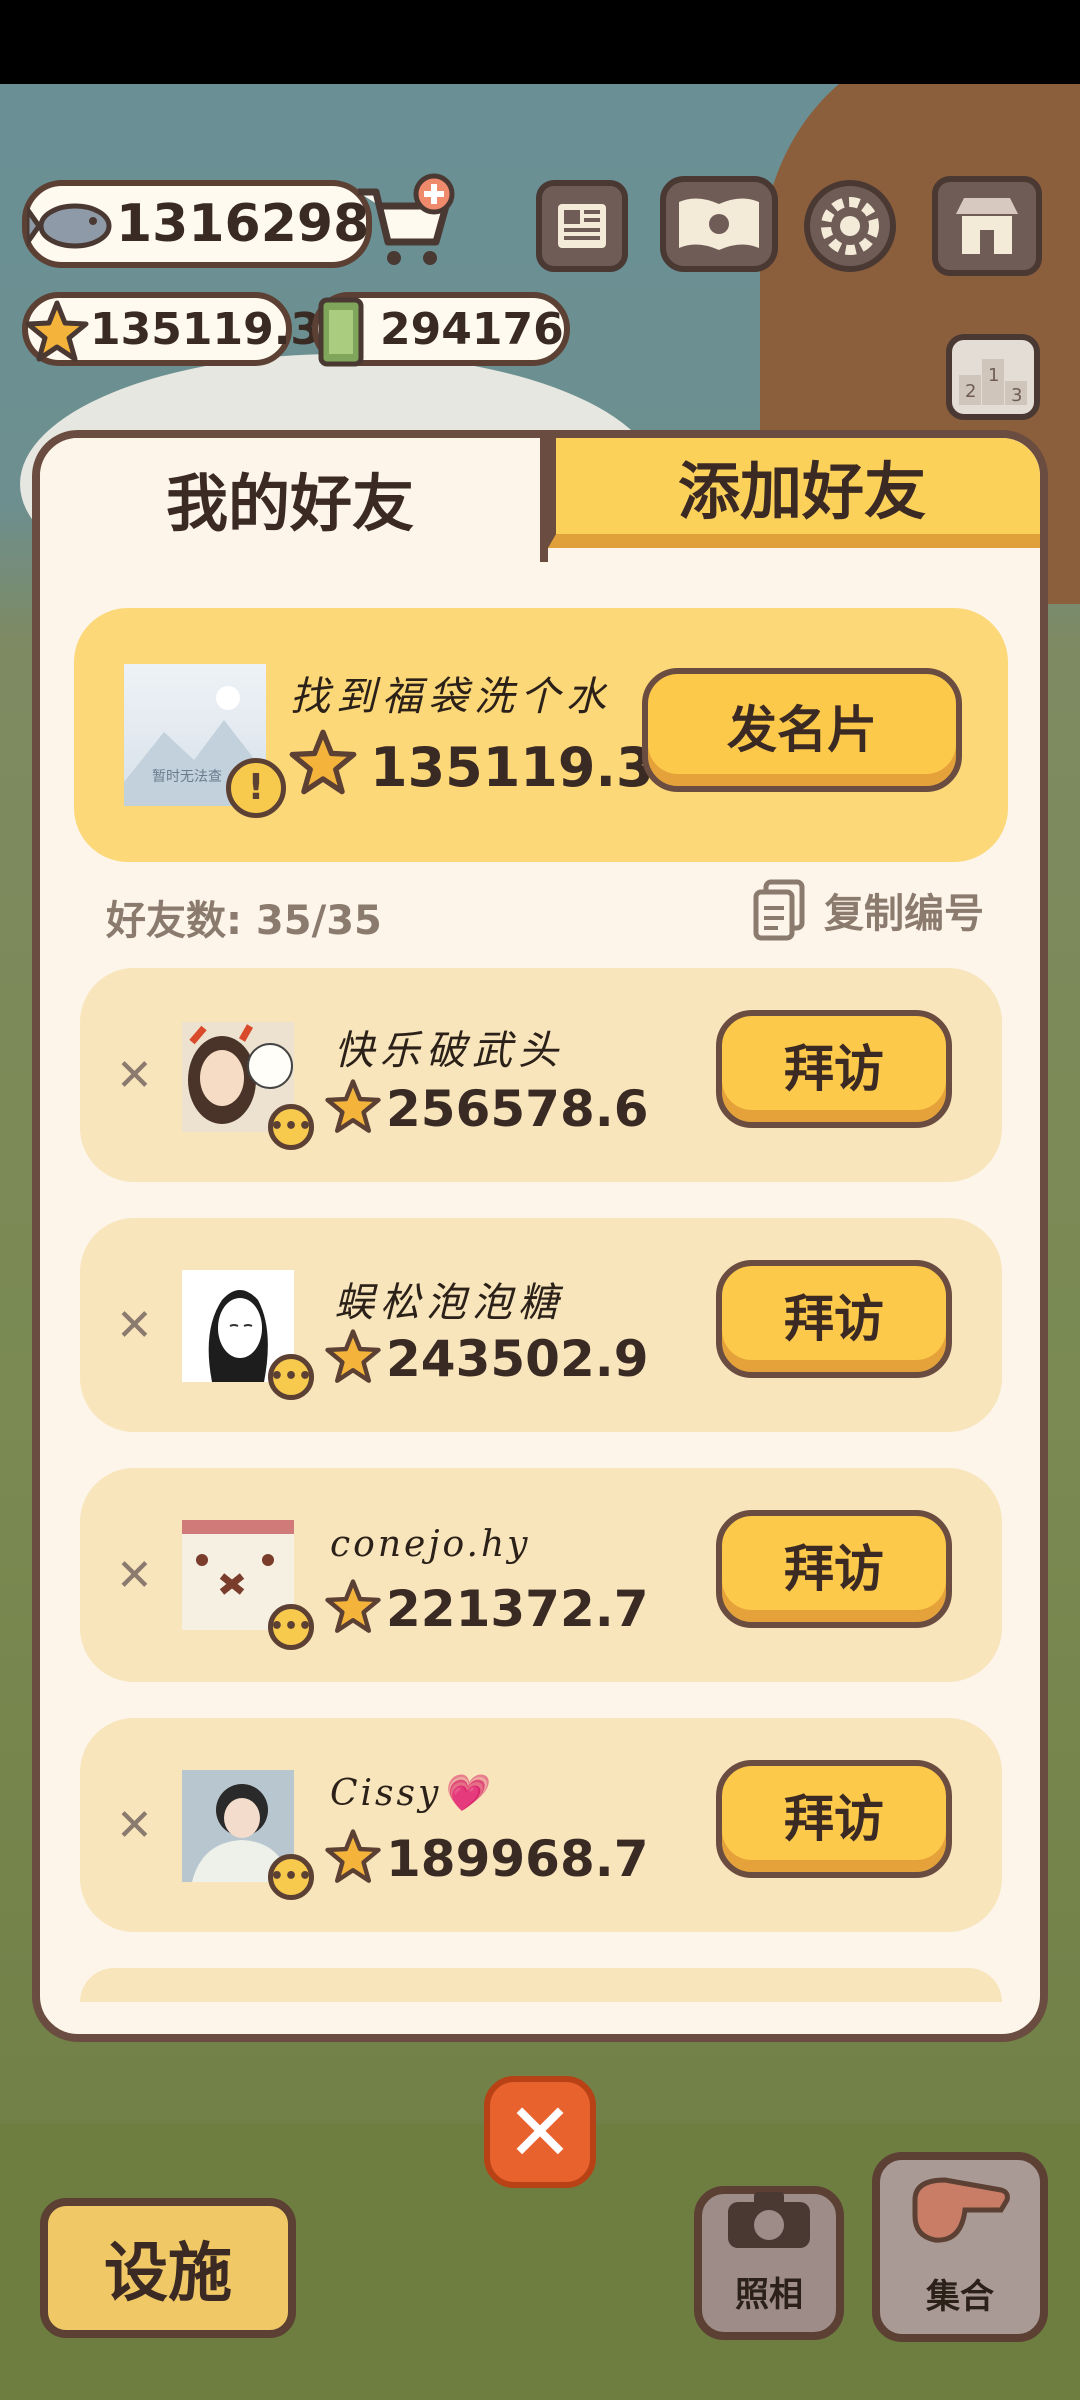 This screenshot has width=1080, height=2400. What do you see at coordinates (168, 2268) in the screenshot?
I see `facility-button: 设施` at bounding box center [168, 2268].